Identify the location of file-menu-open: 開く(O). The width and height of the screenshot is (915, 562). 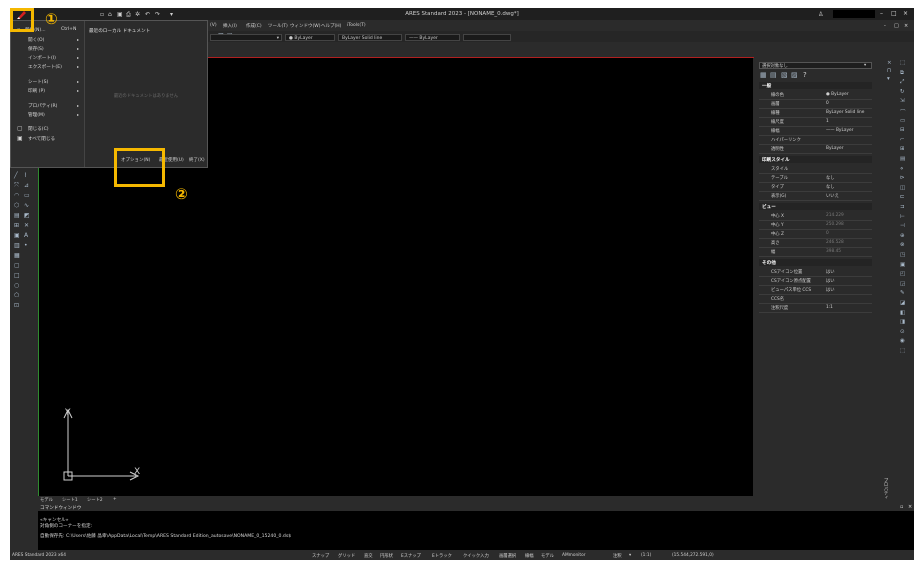
(36, 40).